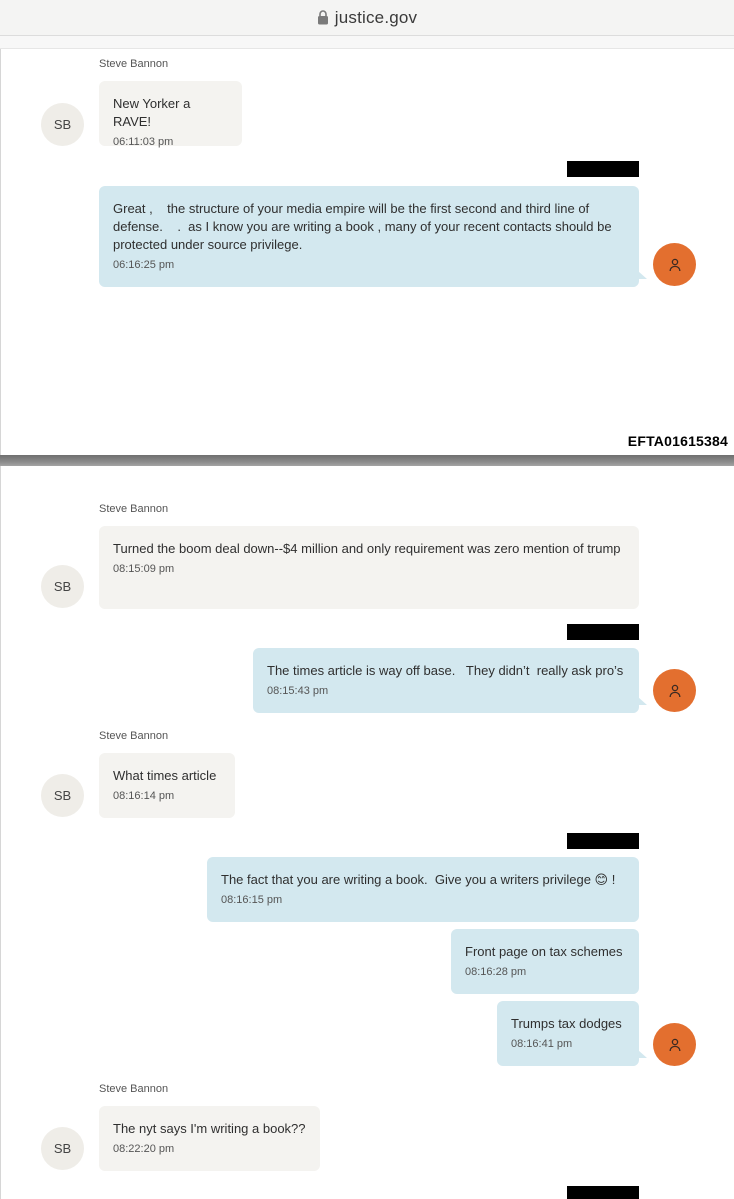  Describe the element at coordinates (252, 900) in the screenshot. I see `message-timestamp: 08:16:15 pm` at that location.